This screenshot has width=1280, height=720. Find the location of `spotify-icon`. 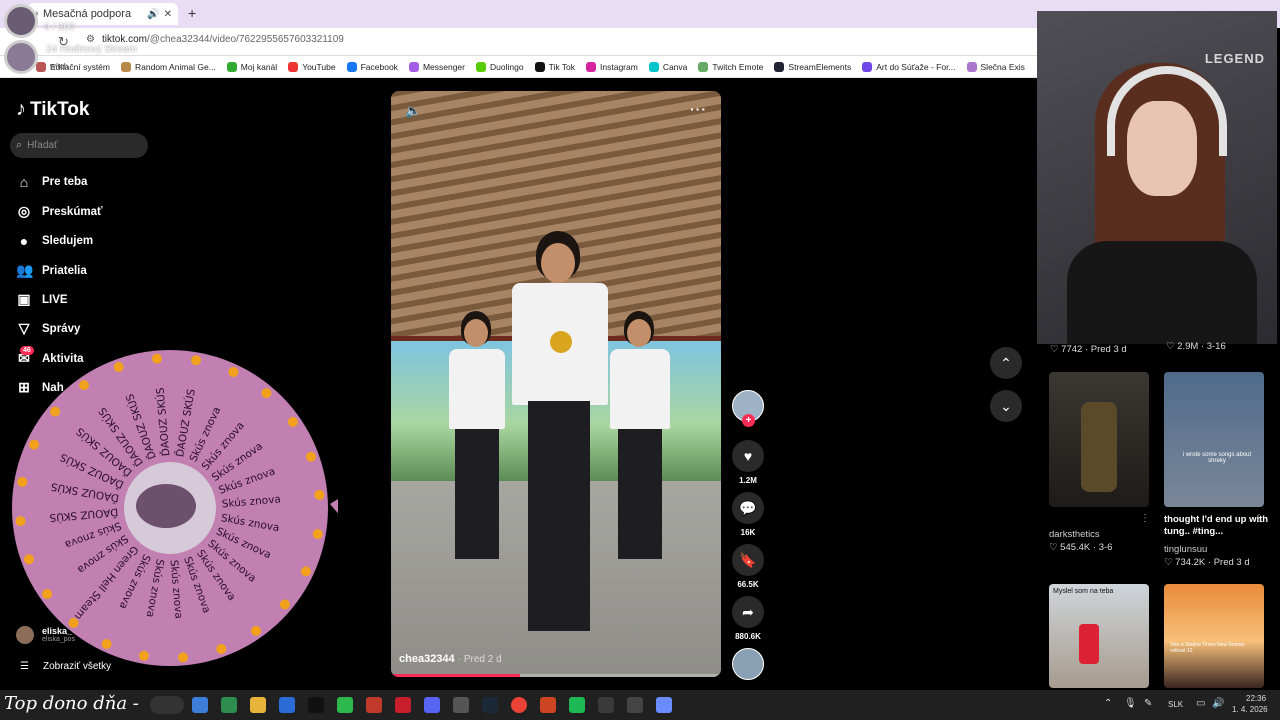

spotify-icon is located at coordinates (577, 705).